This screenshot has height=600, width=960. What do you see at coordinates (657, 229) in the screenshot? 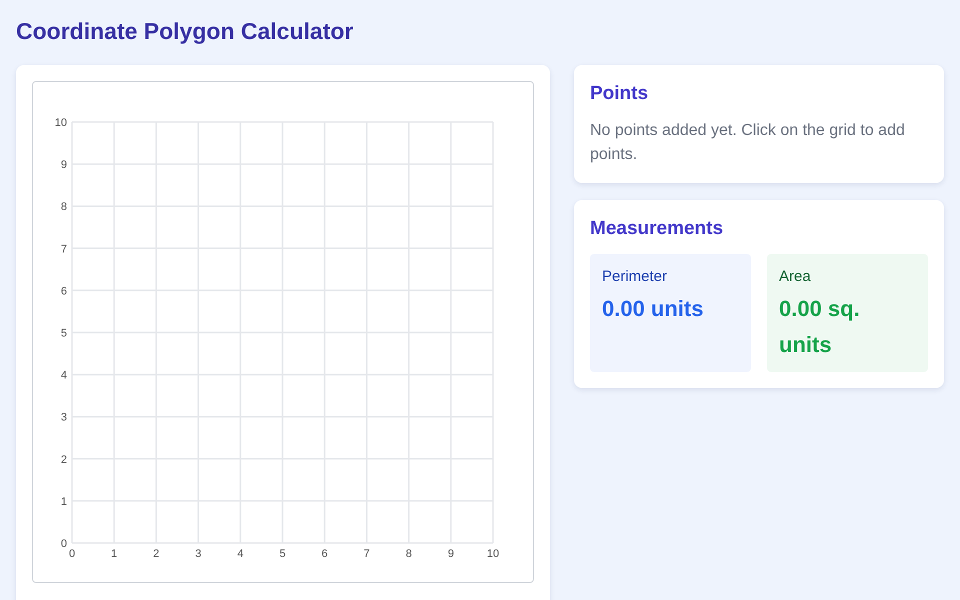
I see `card-heading: Measurements` at bounding box center [657, 229].